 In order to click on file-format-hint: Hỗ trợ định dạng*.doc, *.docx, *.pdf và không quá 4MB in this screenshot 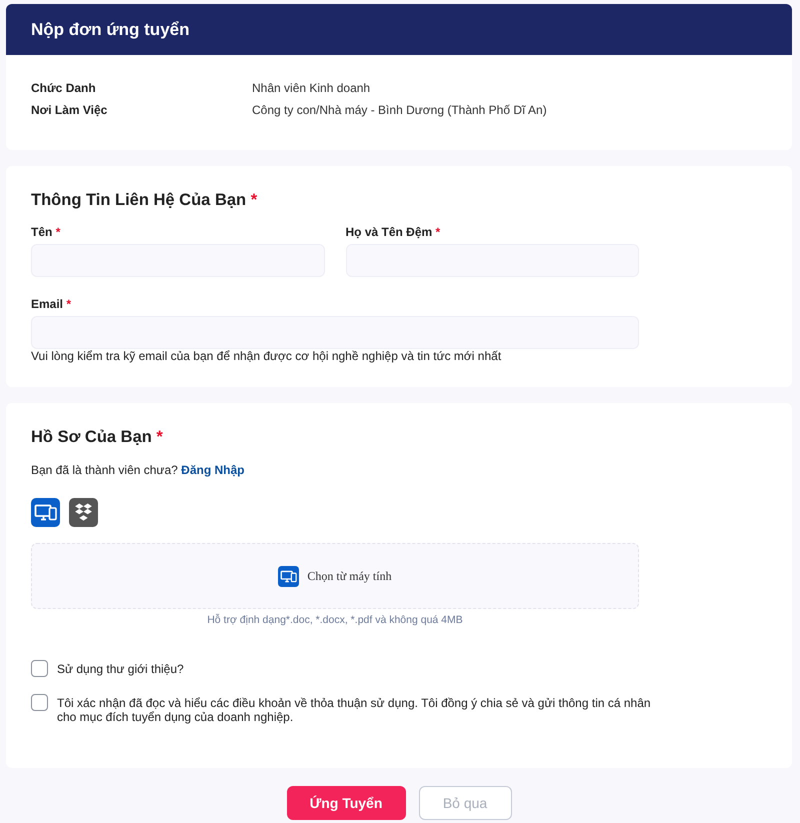, I will do `click(335, 620)`.